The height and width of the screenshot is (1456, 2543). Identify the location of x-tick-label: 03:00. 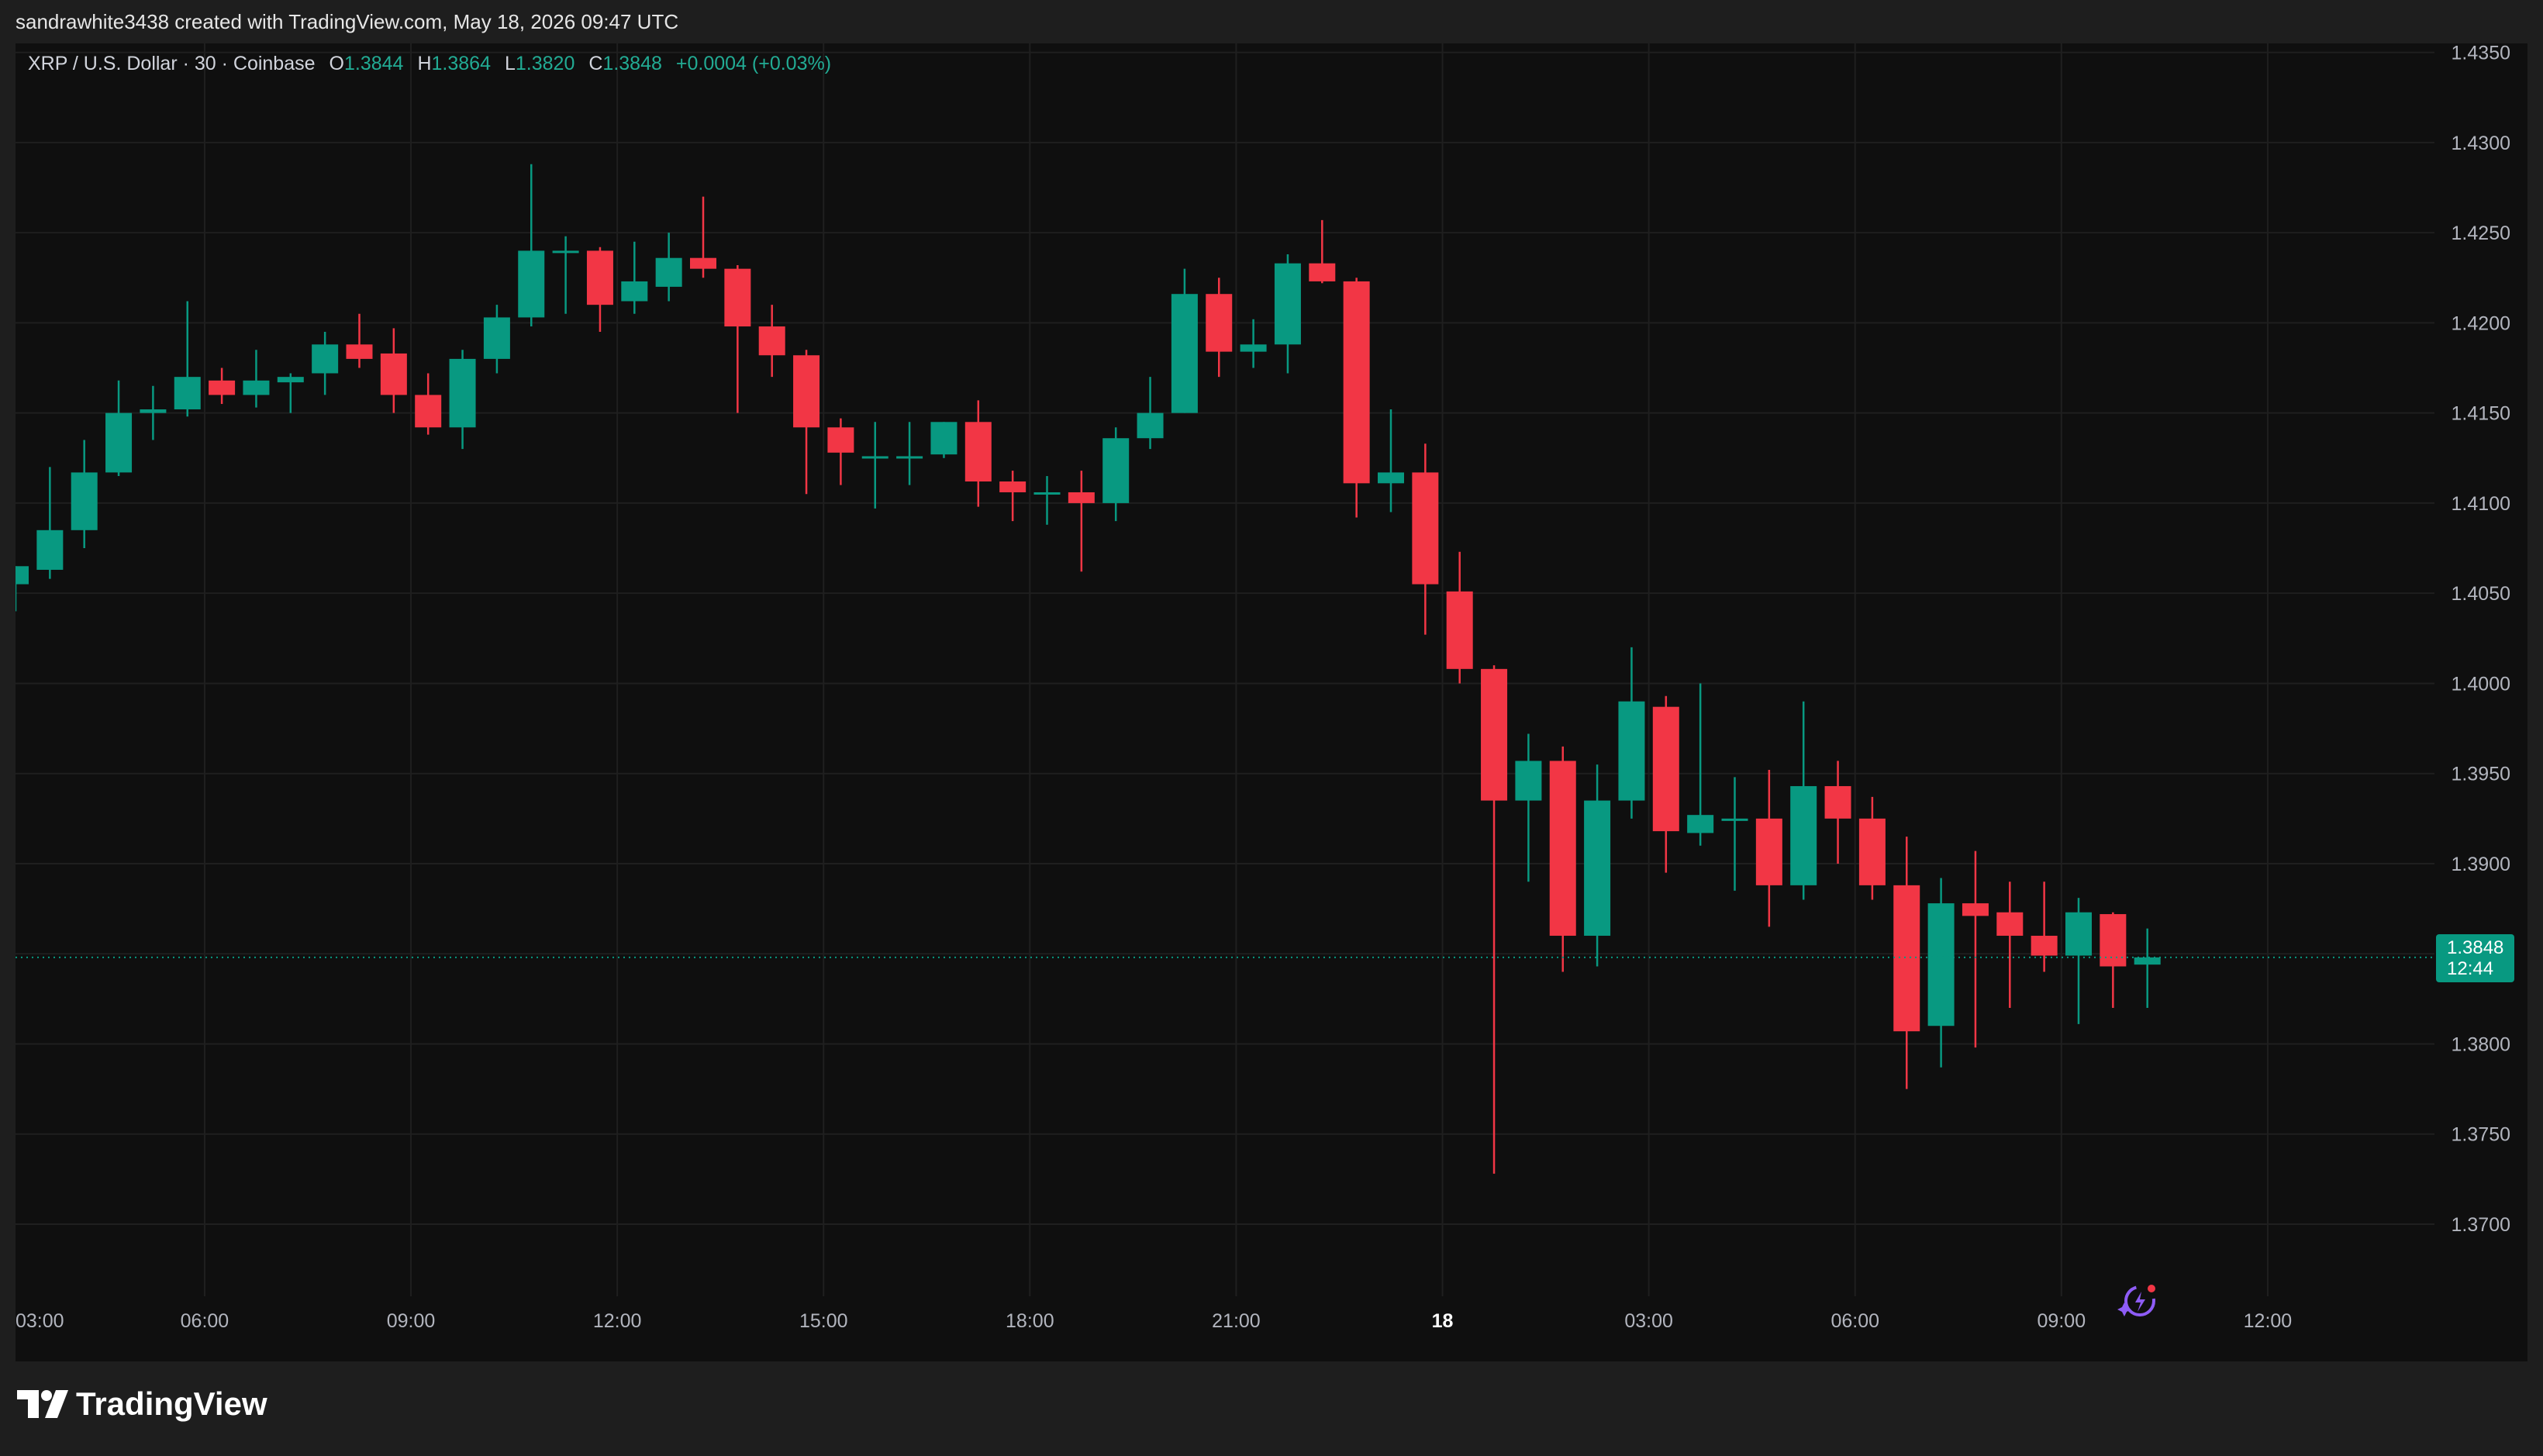
(1648, 1321).